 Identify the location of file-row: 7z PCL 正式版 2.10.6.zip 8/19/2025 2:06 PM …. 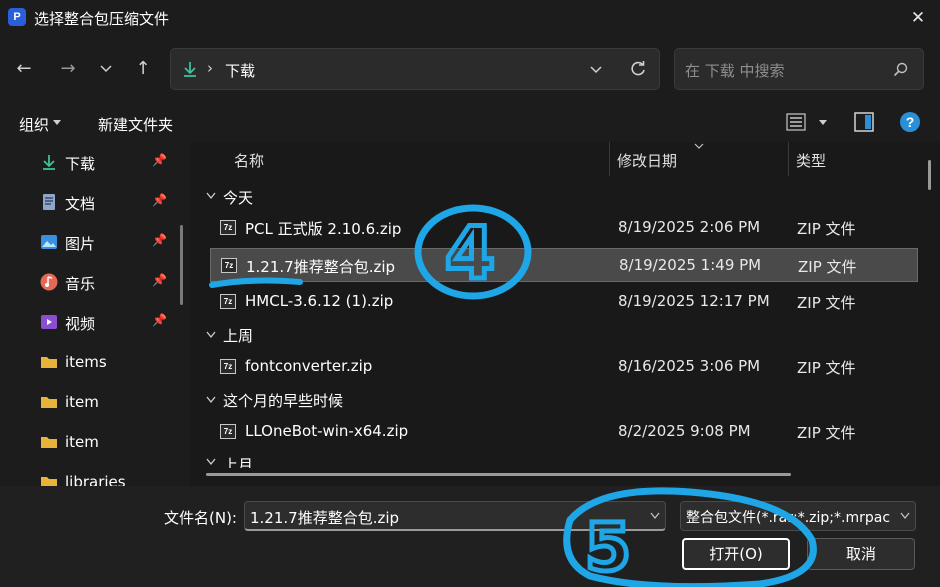
(564, 228).